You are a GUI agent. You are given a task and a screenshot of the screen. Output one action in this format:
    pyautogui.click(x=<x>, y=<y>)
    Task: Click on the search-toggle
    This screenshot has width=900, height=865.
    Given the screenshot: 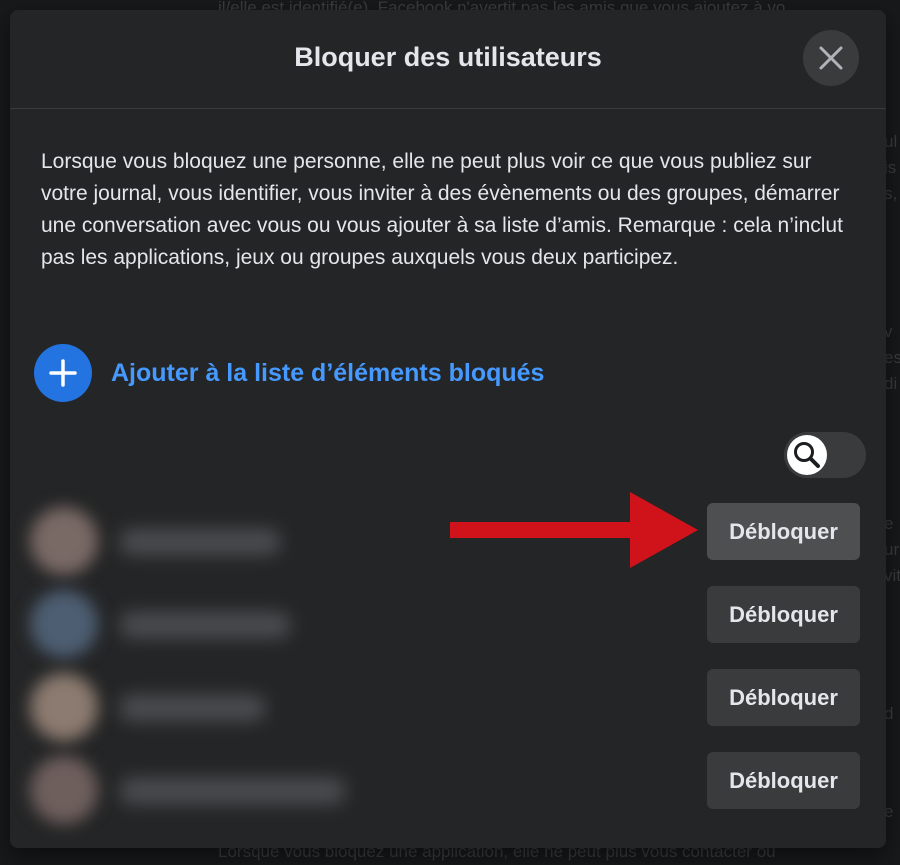 What is the action you would take?
    pyautogui.click(x=825, y=455)
    